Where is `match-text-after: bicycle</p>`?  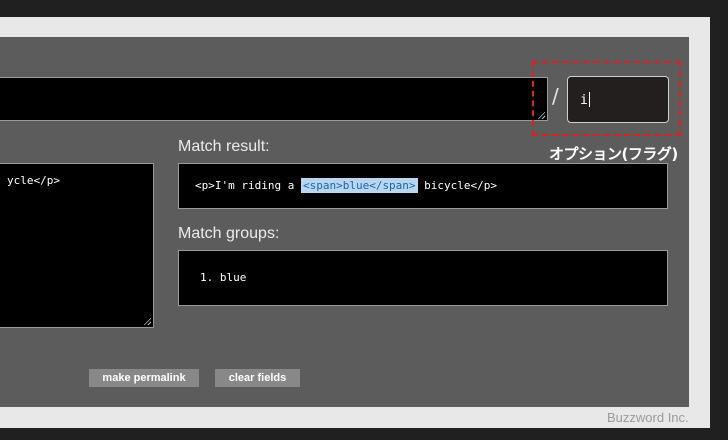 match-text-after: bicycle</p> is located at coordinates (457, 185).